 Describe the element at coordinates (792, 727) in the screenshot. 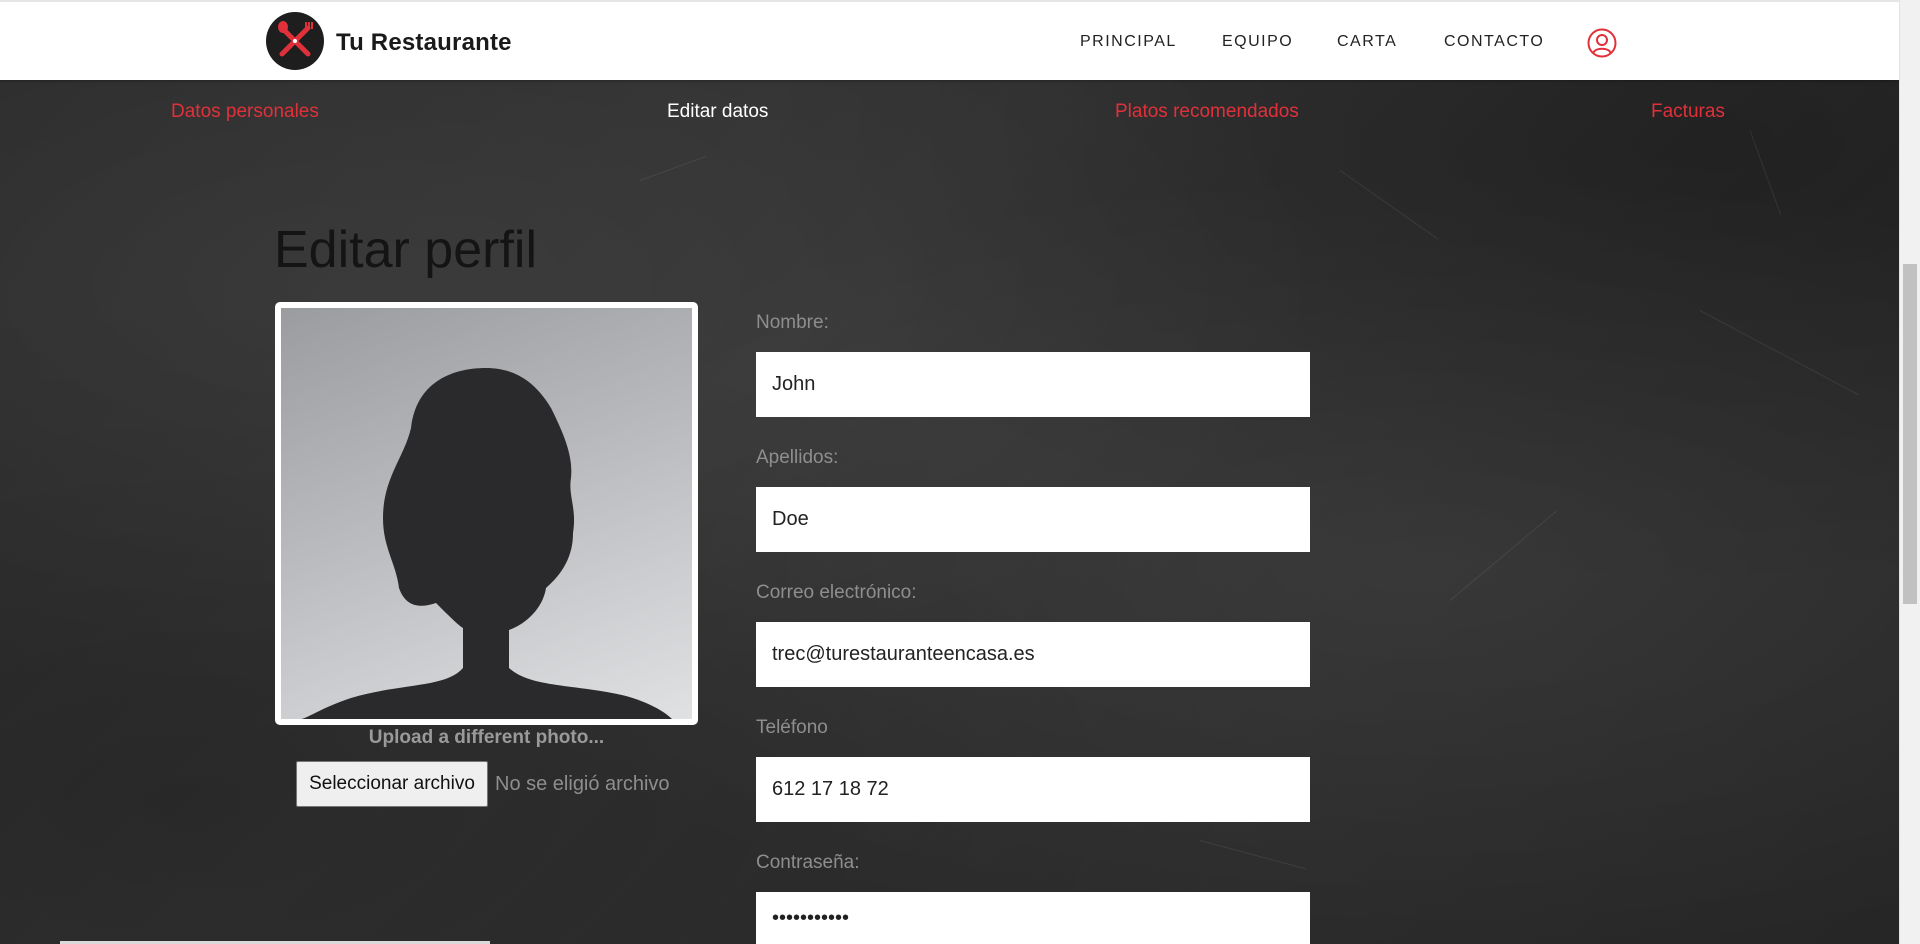

I see `telefono-label: Teléfono` at that location.